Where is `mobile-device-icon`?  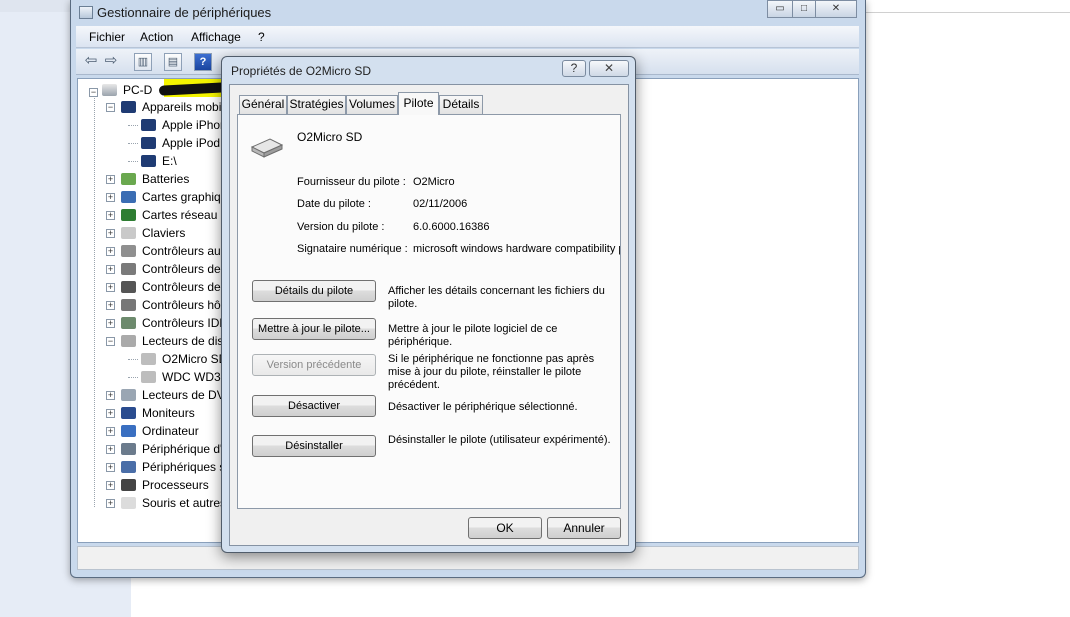 mobile-device-icon is located at coordinates (148, 161).